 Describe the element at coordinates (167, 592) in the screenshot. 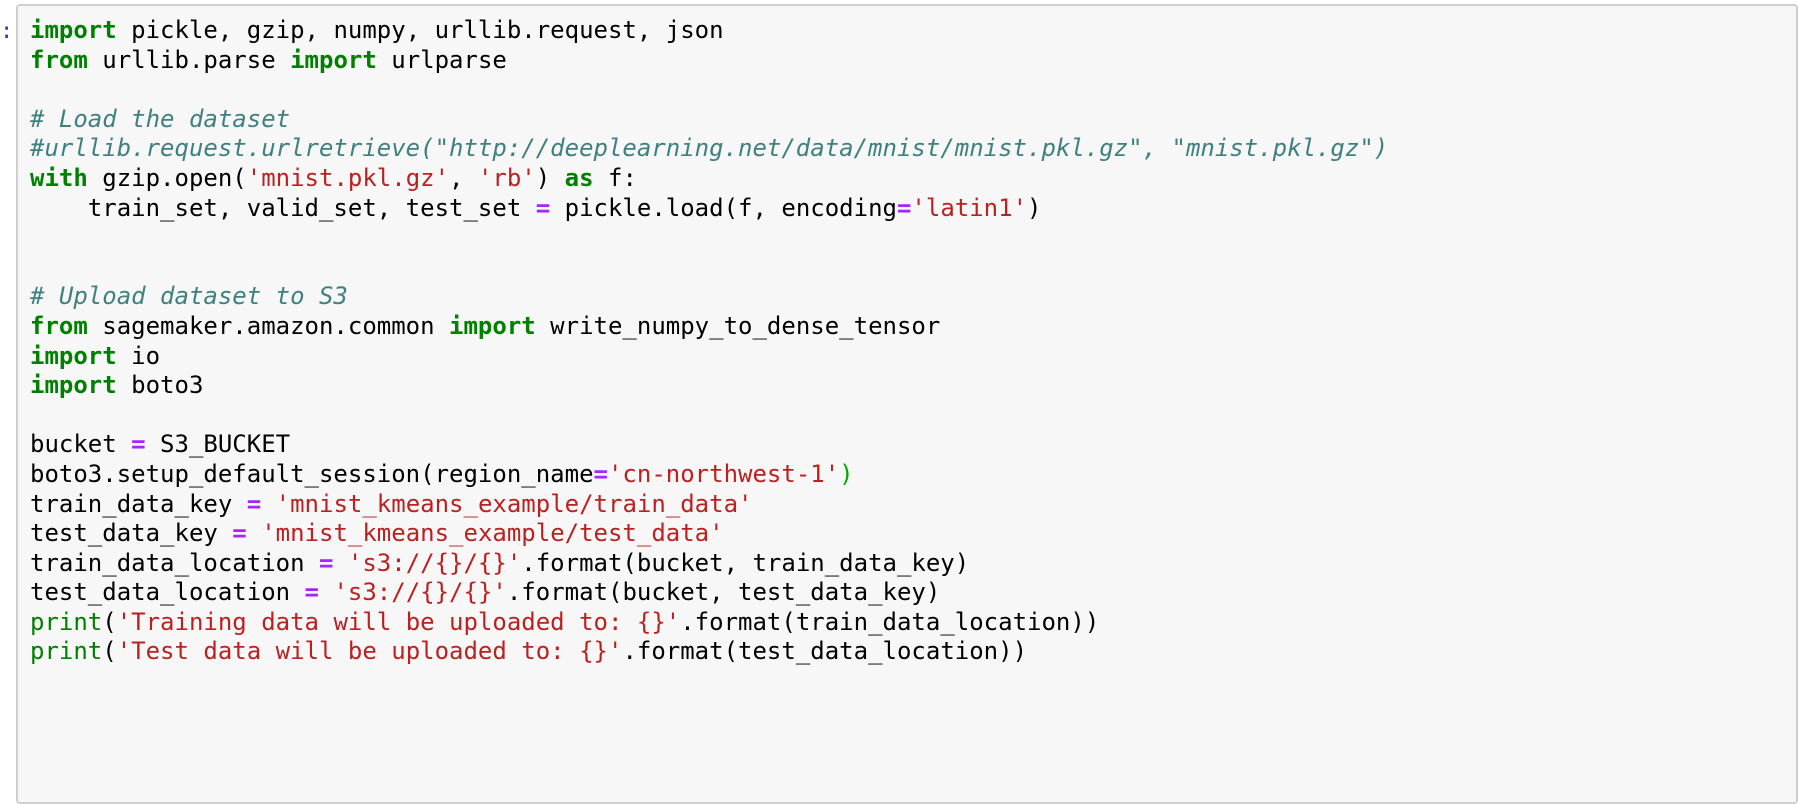

I see `code-token: test_data_location` at that location.